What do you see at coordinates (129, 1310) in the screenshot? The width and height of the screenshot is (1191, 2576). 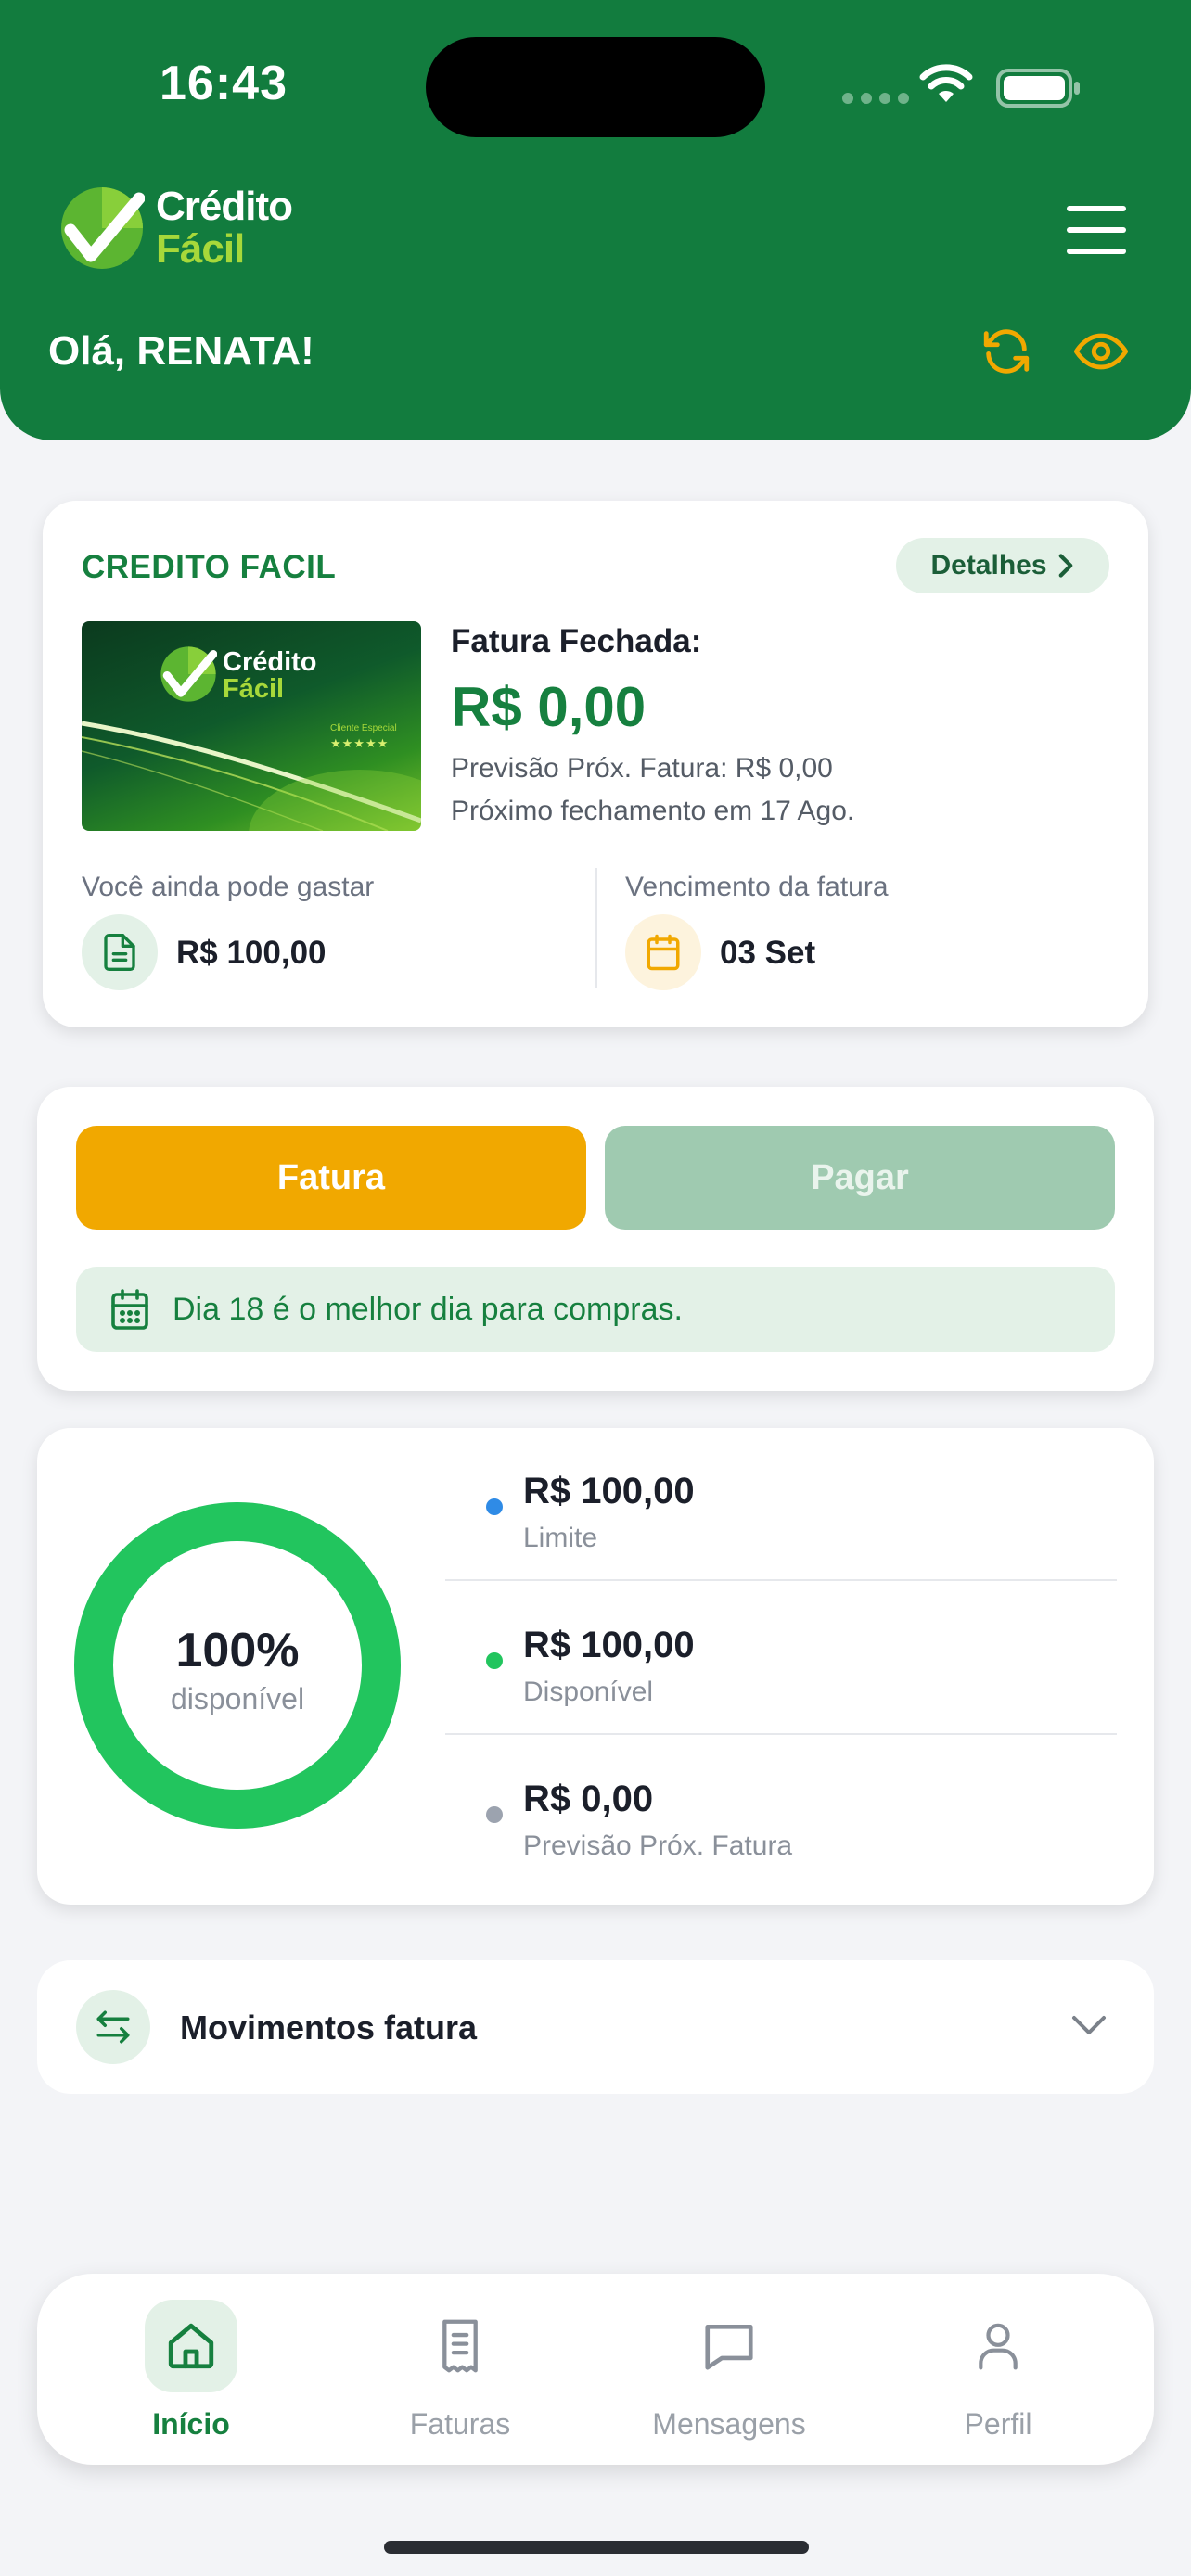 I see `calendar-grid-icon` at bounding box center [129, 1310].